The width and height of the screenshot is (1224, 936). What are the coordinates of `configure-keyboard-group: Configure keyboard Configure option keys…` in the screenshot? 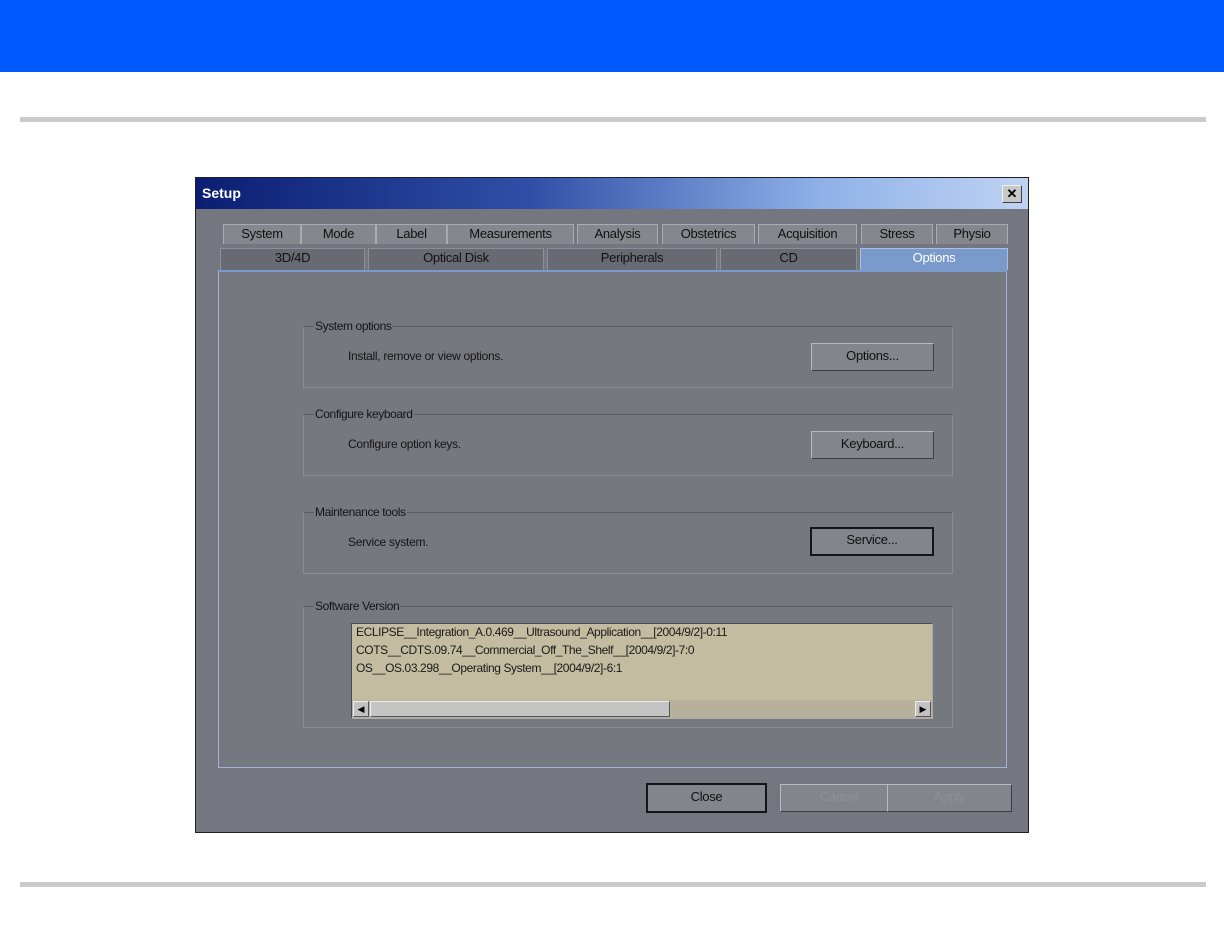 It's located at (628, 441).